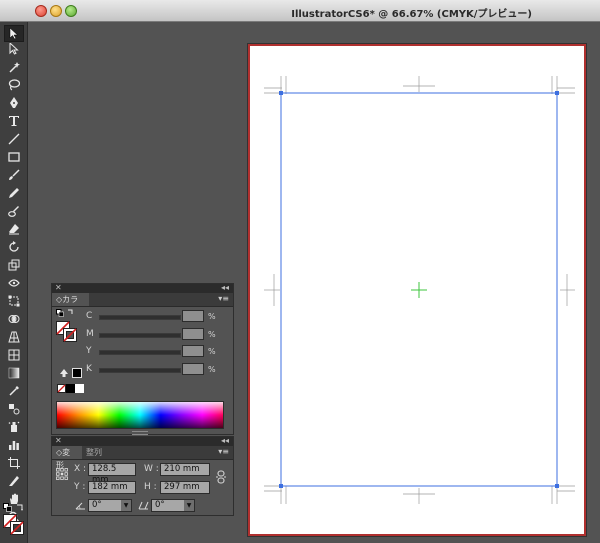 The image size is (600, 543). I want to click on channel-k-input, so click(193, 369).